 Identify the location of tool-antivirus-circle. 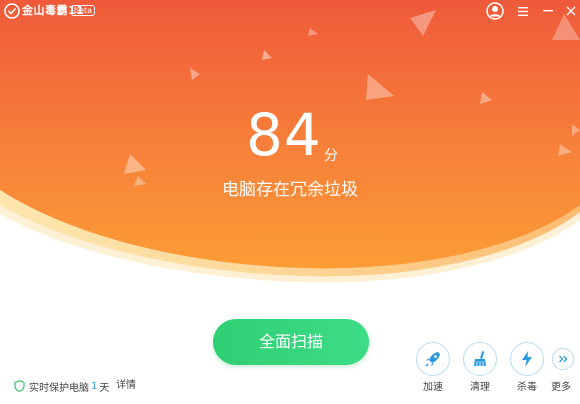
(527, 359).